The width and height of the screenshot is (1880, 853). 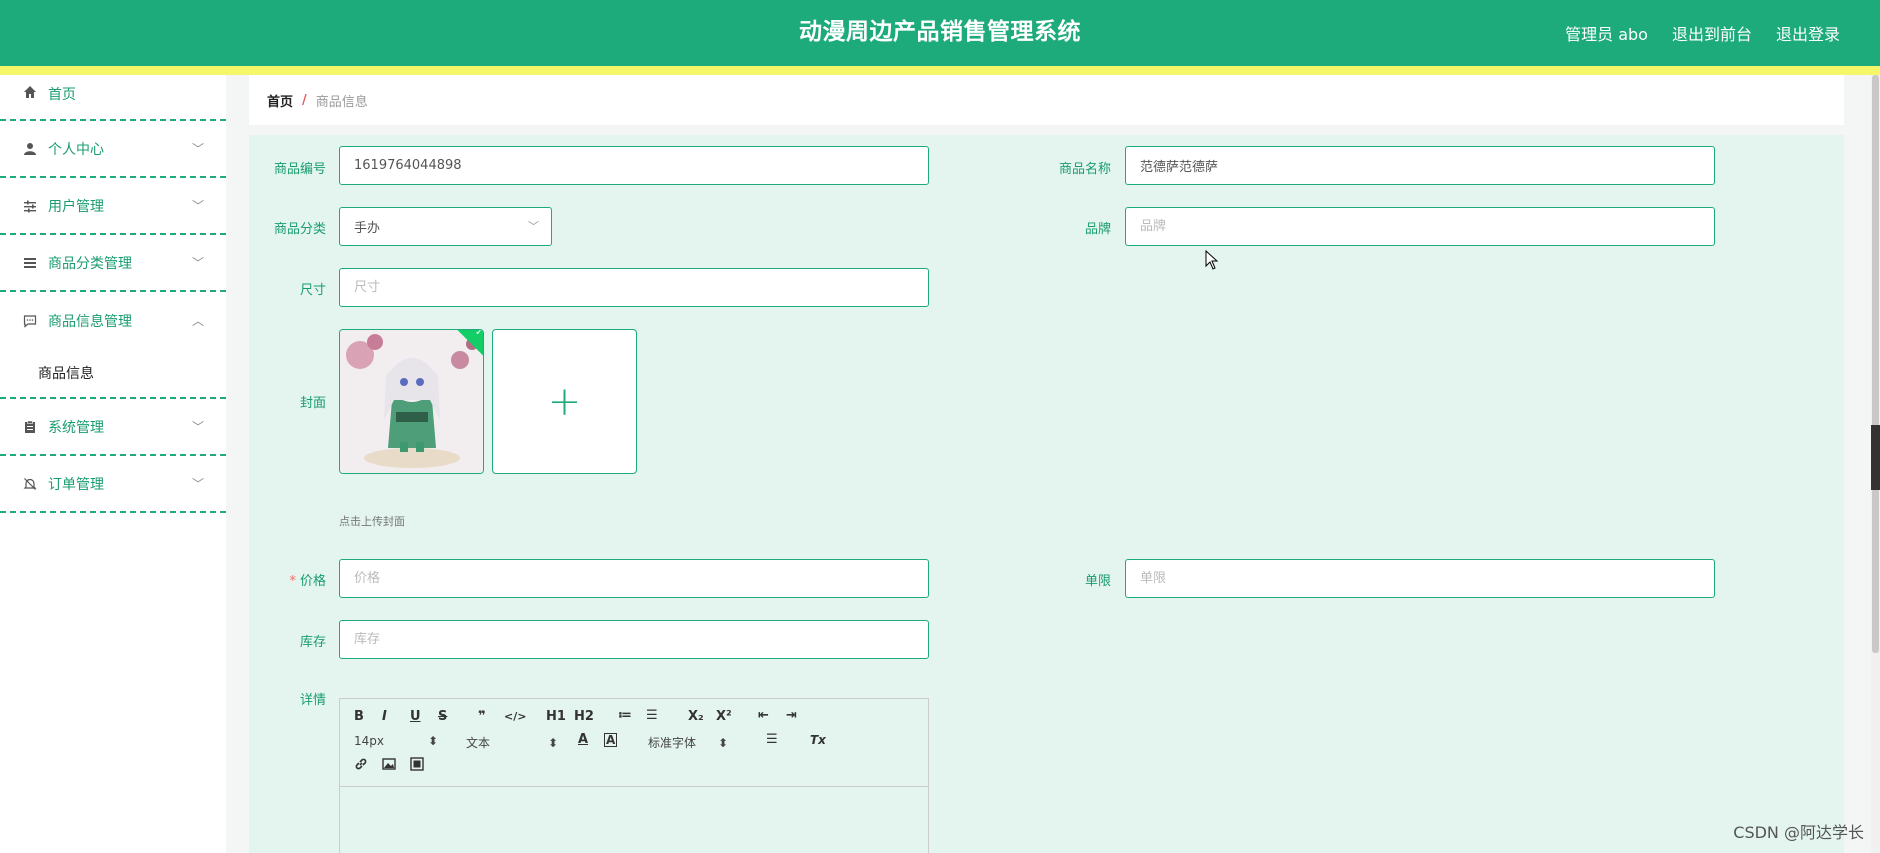 I want to click on logout-link: 退出登录, so click(x=1808, y=33).